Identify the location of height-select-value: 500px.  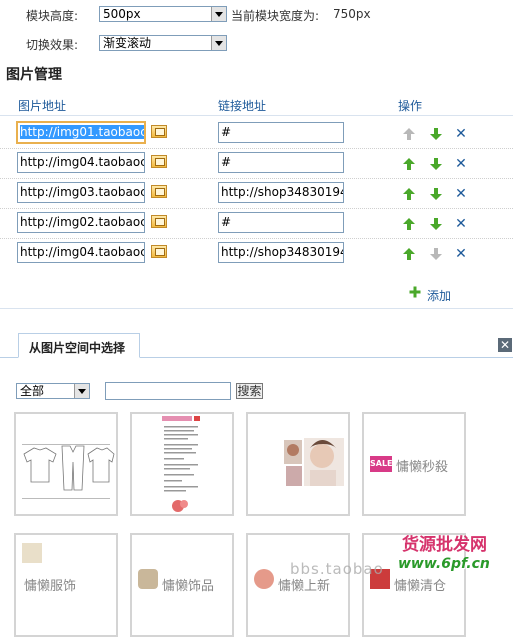
(122, 14).